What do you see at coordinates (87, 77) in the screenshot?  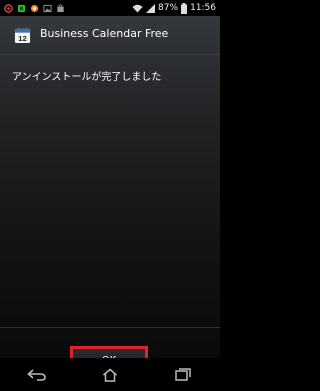 I see `dialog-message: アンインストールが完了しました` at bounding box center [87, 77].